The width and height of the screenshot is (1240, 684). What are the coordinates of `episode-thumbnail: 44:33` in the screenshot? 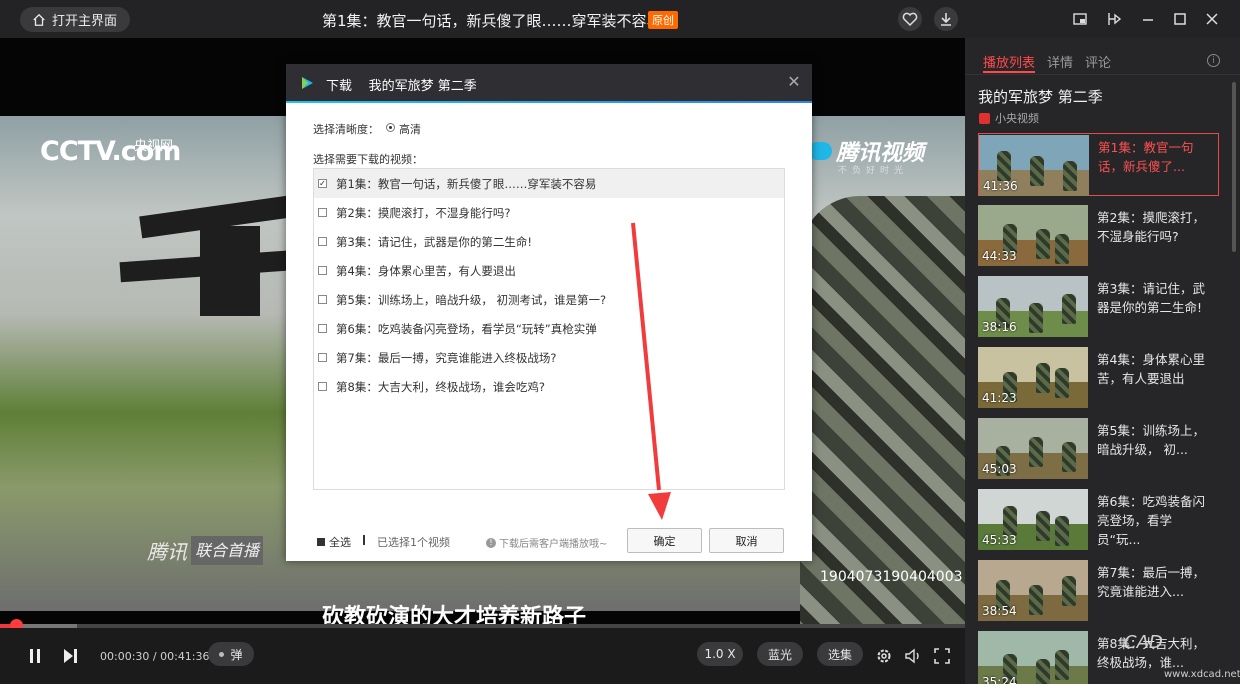 It's located at (1033, 235).